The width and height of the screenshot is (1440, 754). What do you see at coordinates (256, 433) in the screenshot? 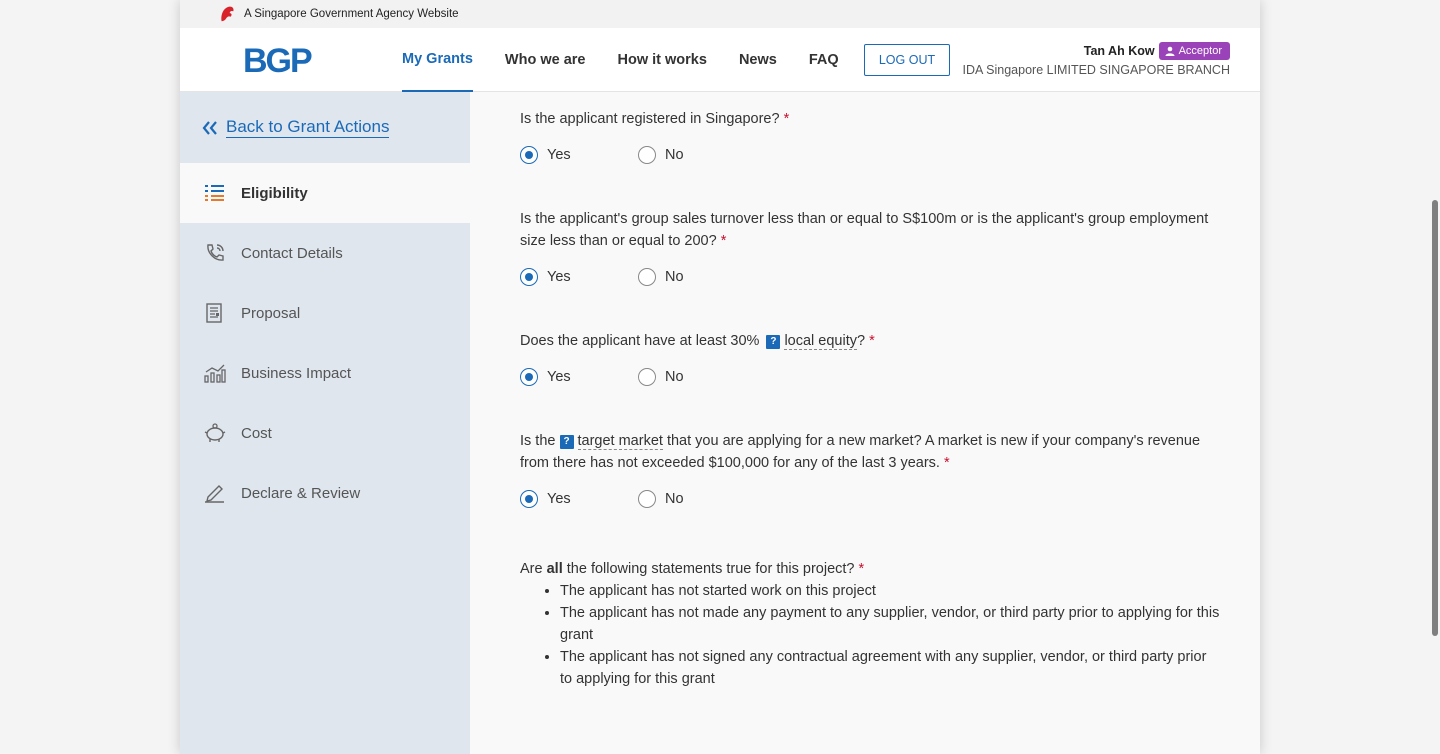
I see `sidebar-item-label: Cost` at bounding box center [256, 433].